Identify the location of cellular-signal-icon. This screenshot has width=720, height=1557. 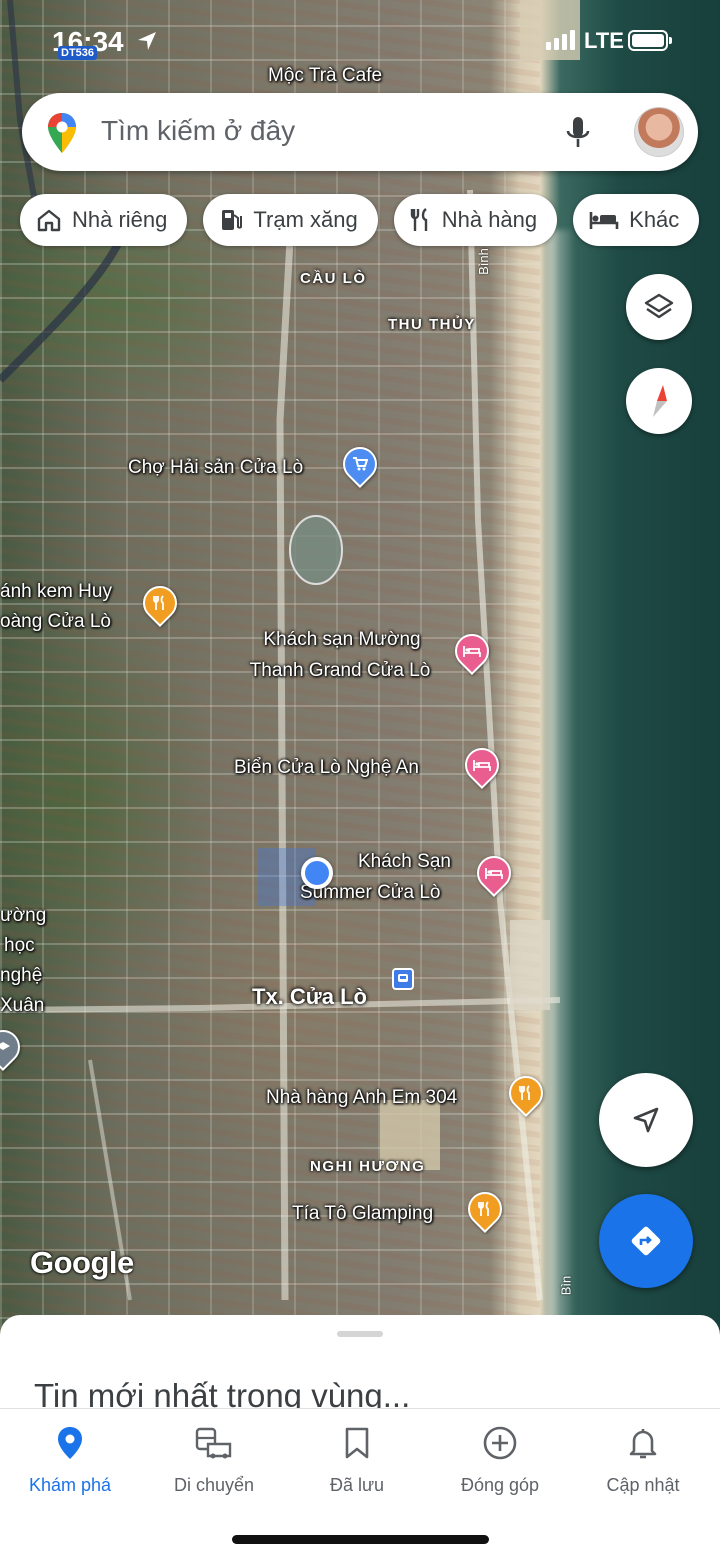
(560, 40).